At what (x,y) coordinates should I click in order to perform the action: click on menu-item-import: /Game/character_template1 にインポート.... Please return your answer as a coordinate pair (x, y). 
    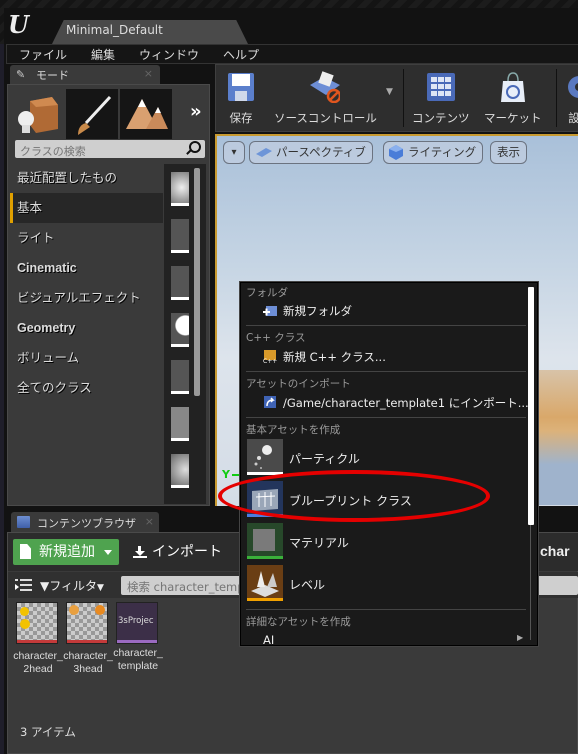
    Looking at the image, I should click on (396, 403).